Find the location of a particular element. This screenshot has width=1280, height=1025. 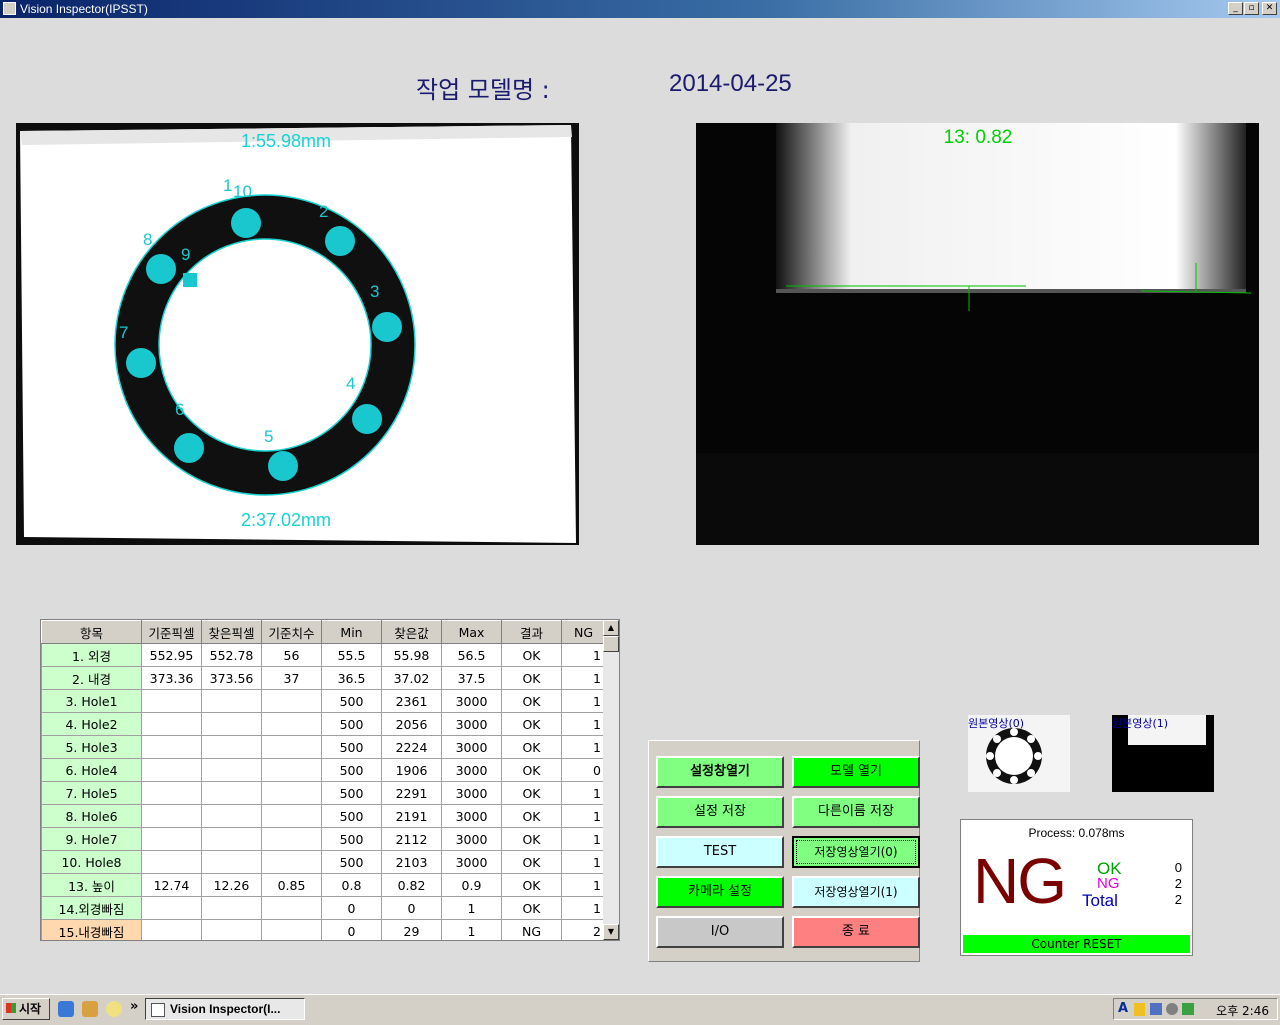

counter-reset-button: Counter RESET is located at coordinates (1076, 944).